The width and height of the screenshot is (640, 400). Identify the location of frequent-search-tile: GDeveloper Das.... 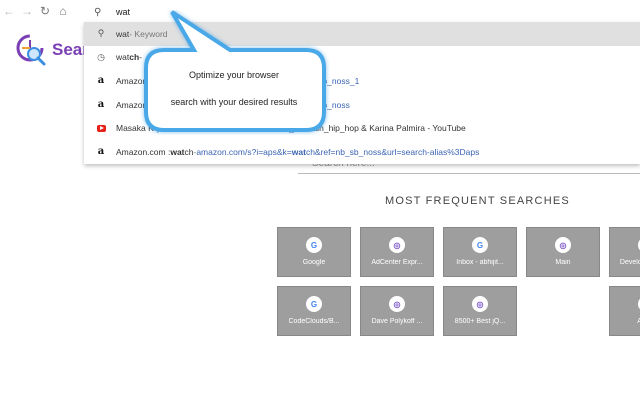
(624, 252).